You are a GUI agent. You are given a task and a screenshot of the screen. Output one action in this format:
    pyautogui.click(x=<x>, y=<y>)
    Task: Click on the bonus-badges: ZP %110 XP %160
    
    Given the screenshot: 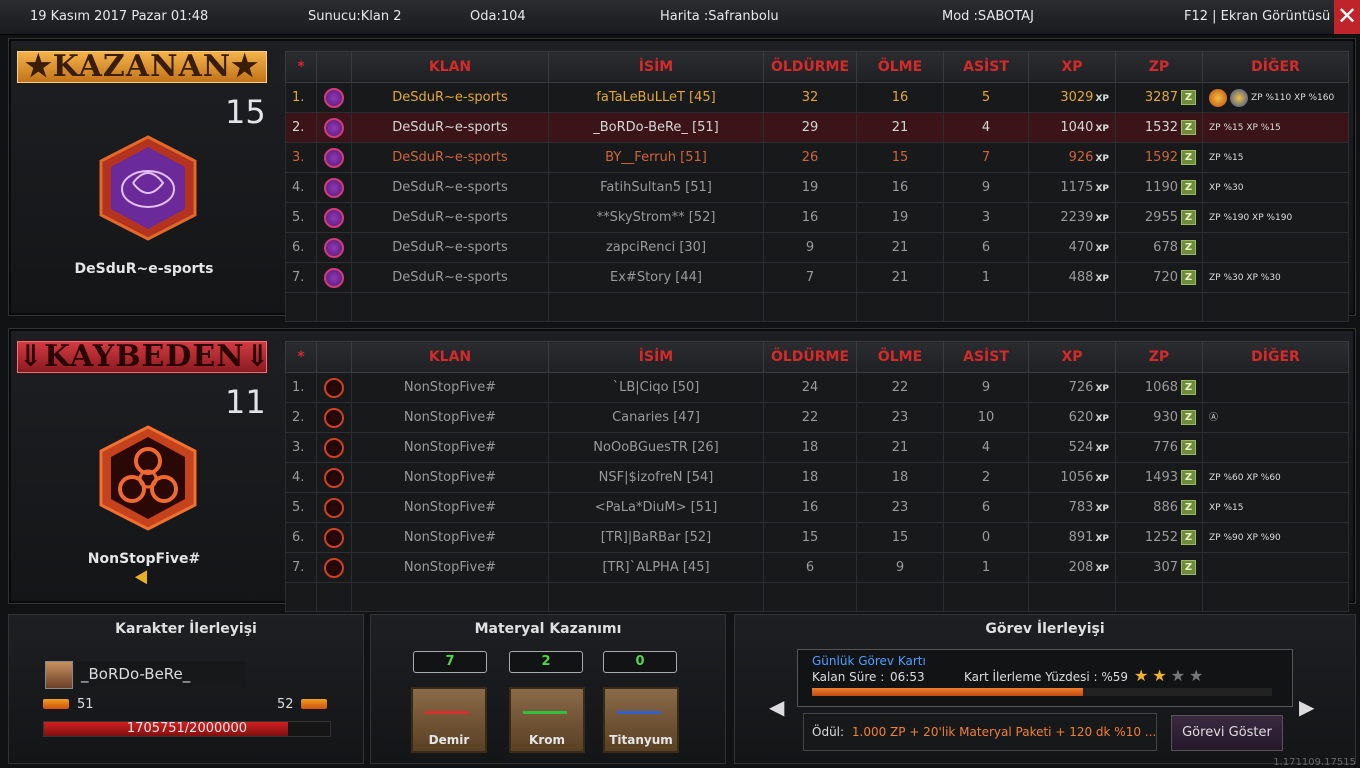 What is the action you would take?
    pyautogui.click(x=1293, y=97)
    